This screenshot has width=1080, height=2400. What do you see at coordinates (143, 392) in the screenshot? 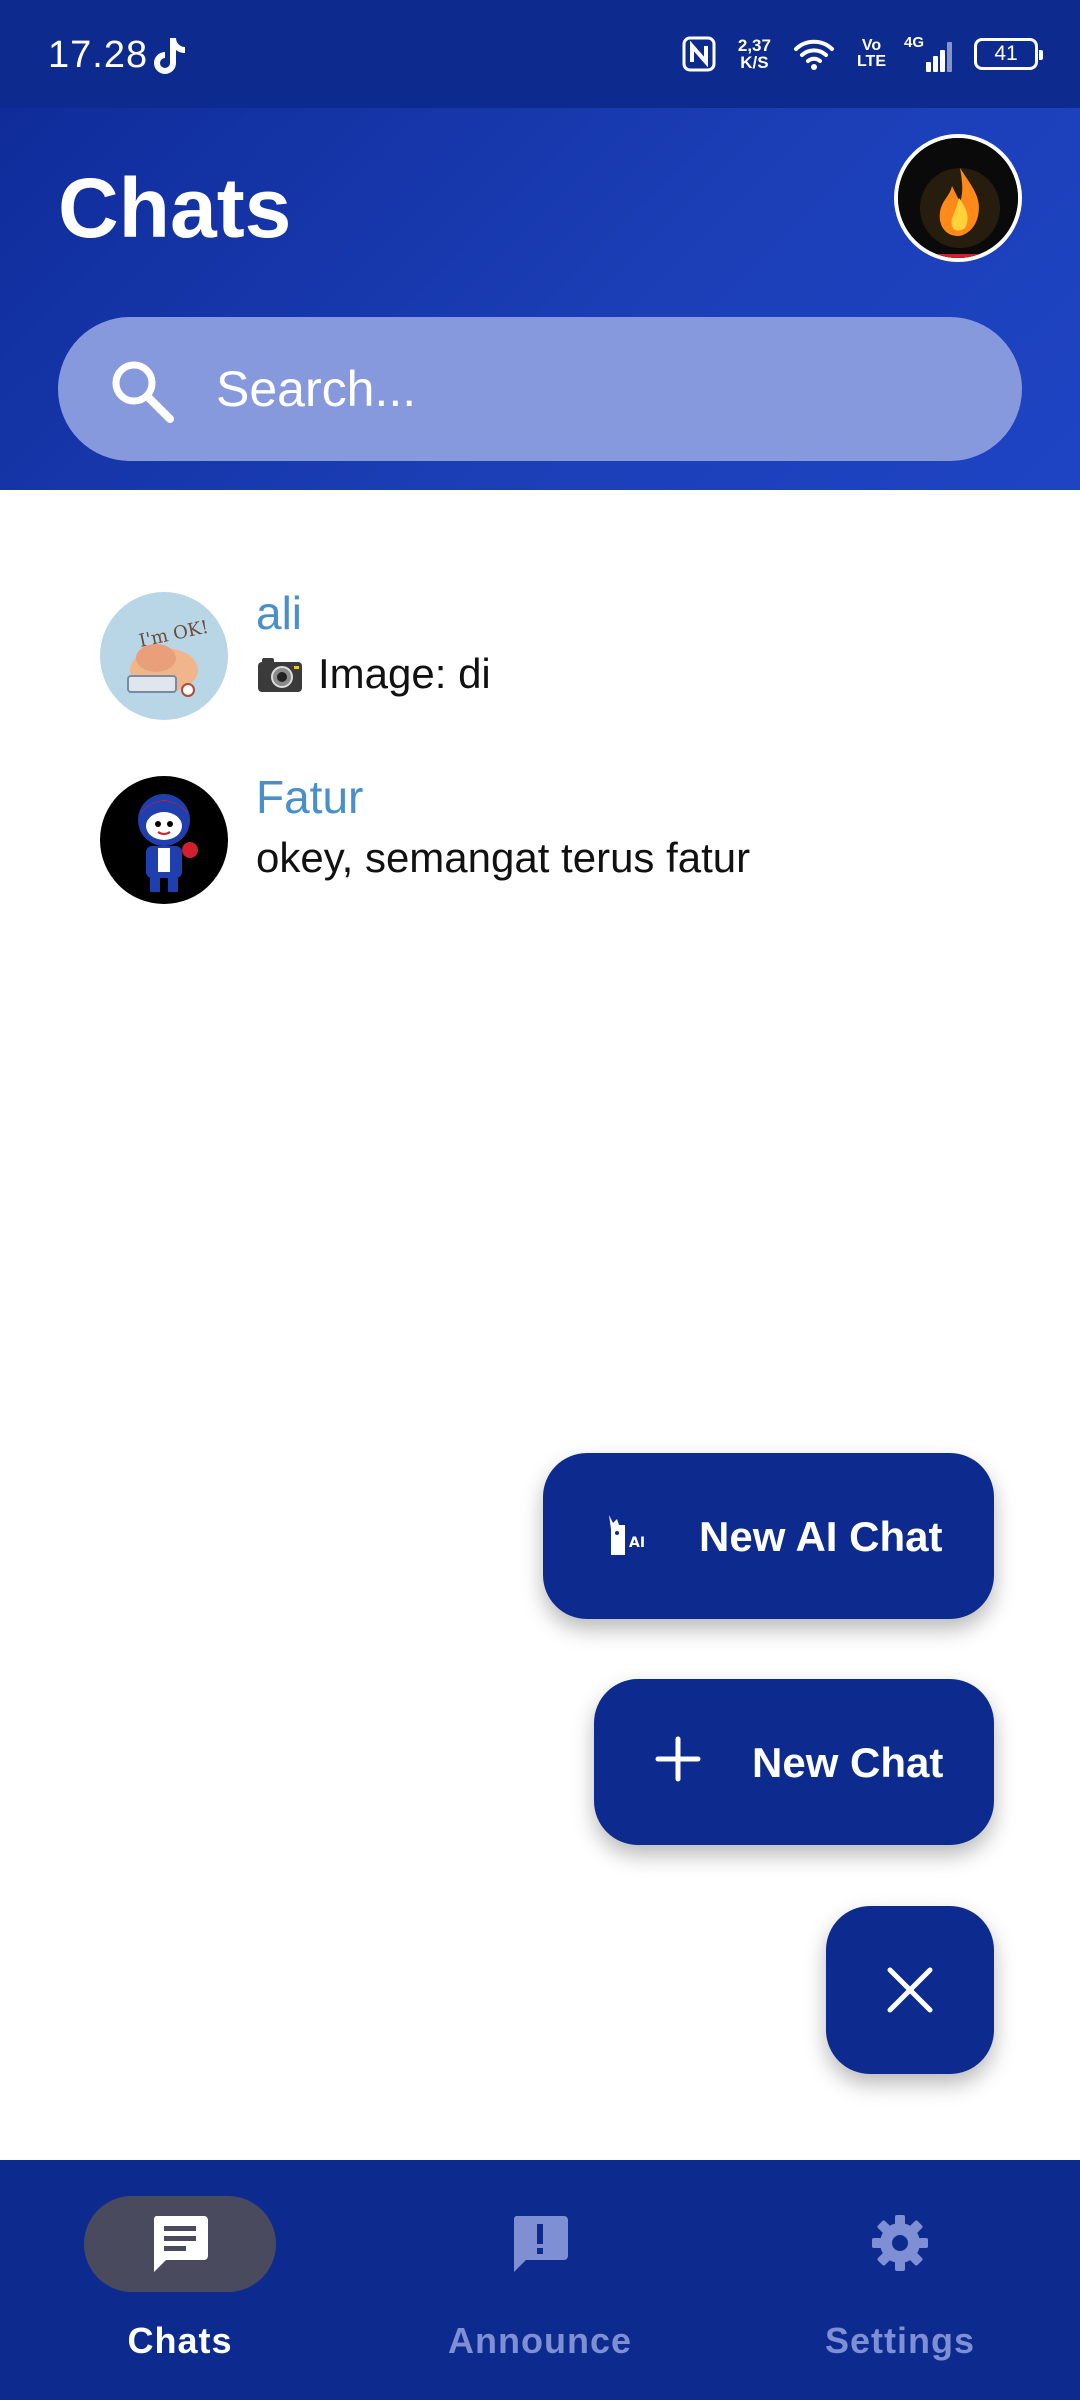
I see `search-icon` at bounding box center [143, 392].